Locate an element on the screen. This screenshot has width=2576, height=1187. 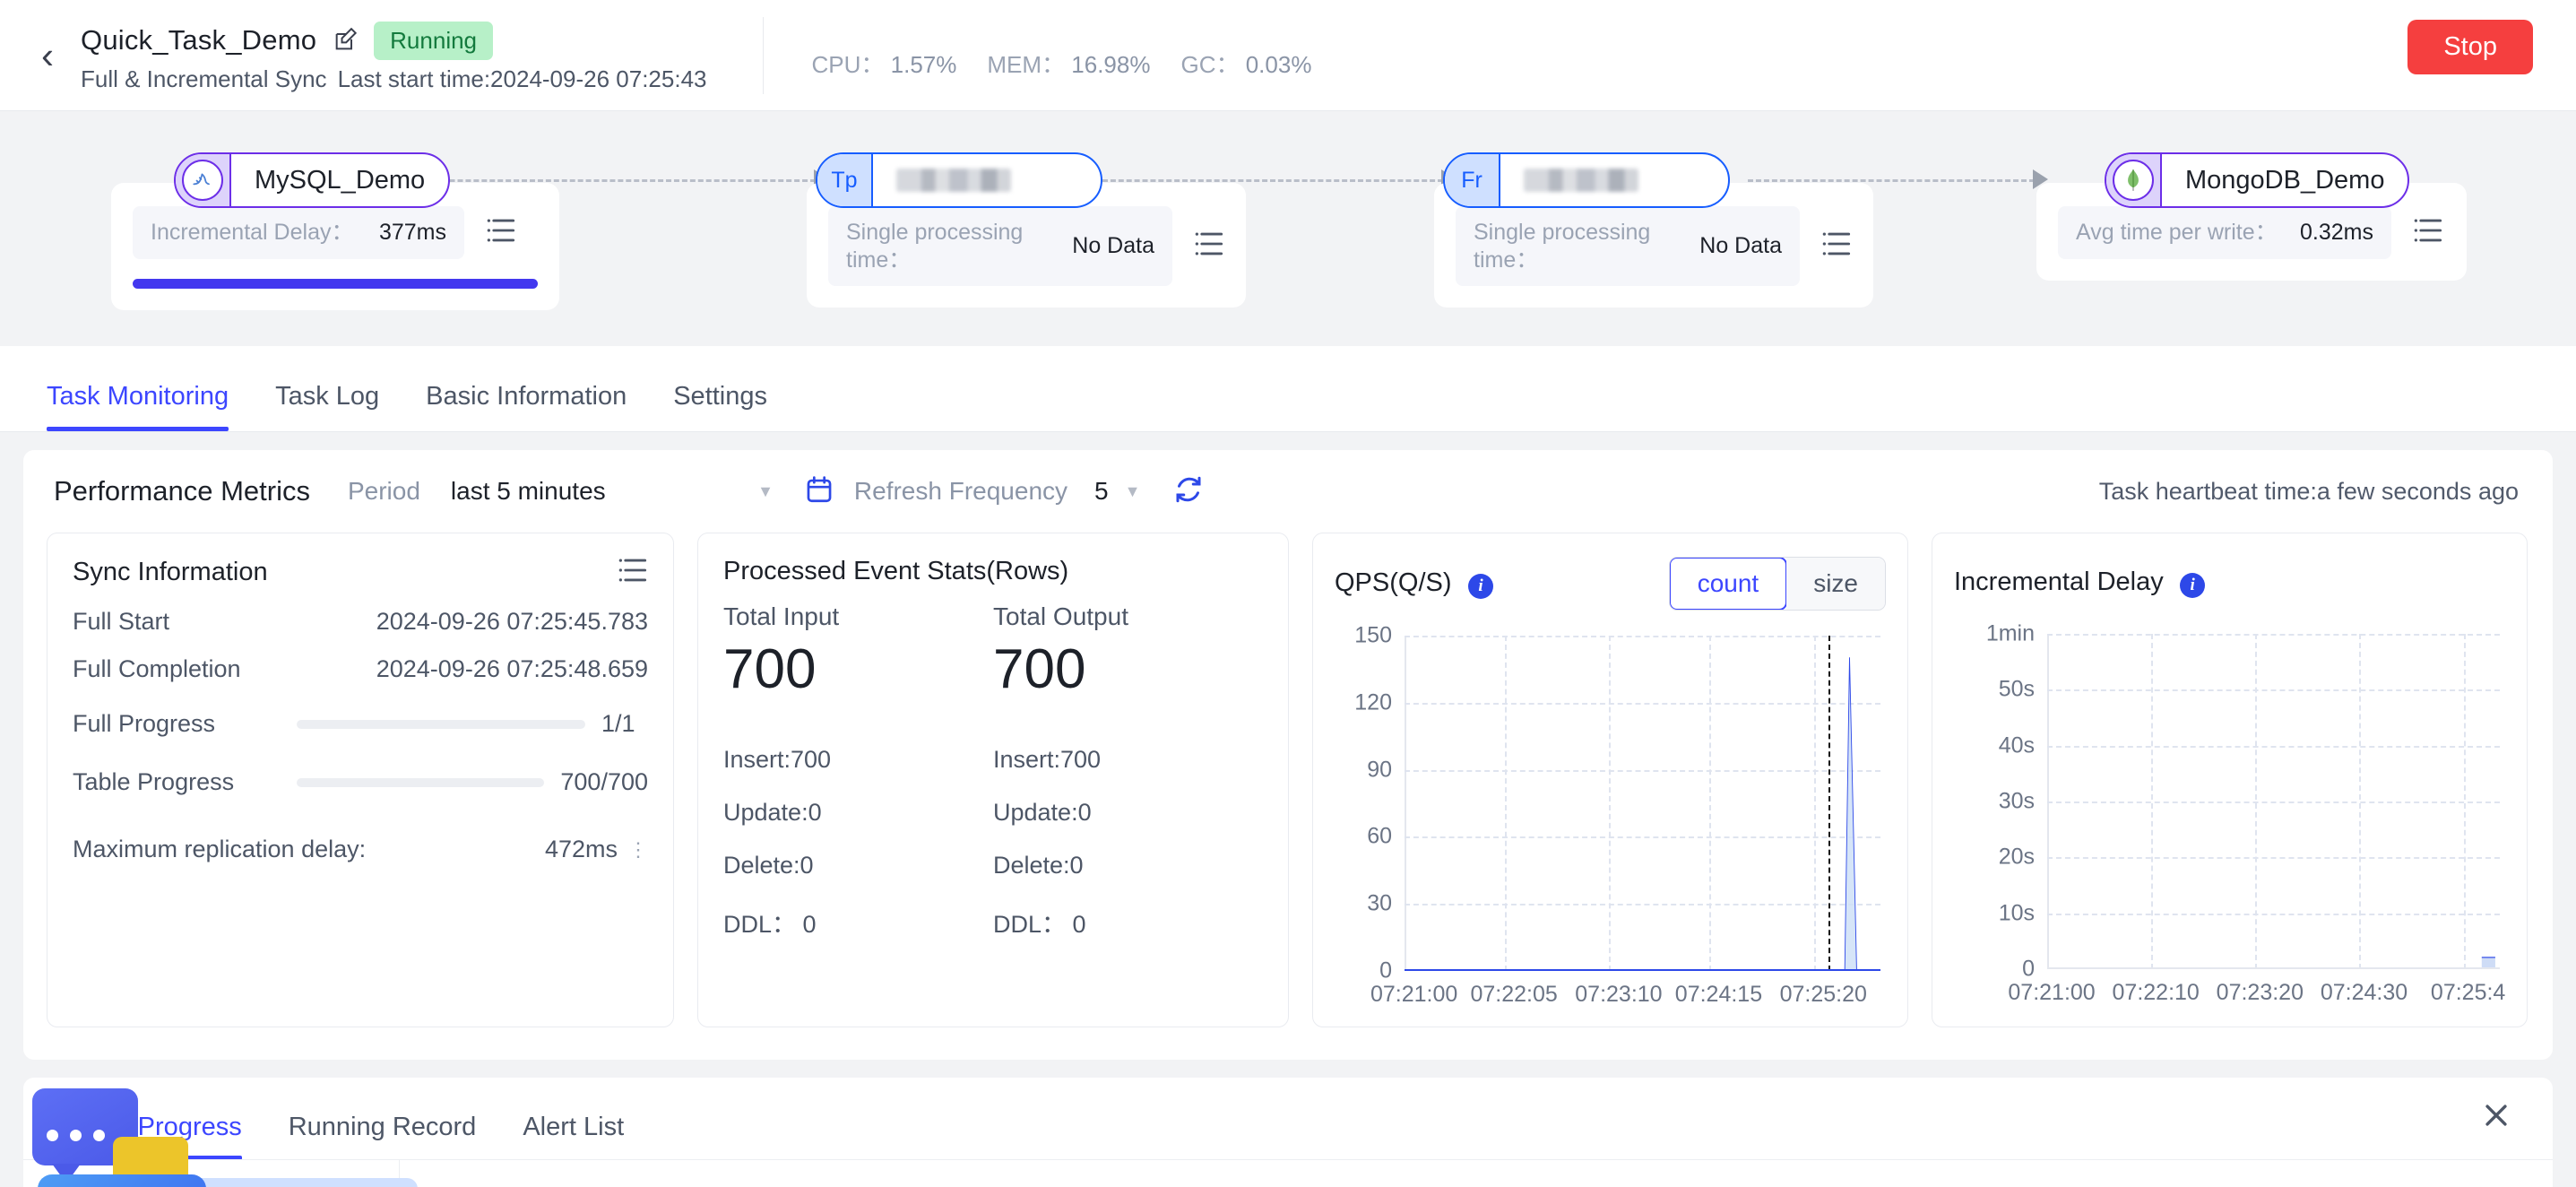
input-insert: Insert:700 is located at coordinates (777, 759).